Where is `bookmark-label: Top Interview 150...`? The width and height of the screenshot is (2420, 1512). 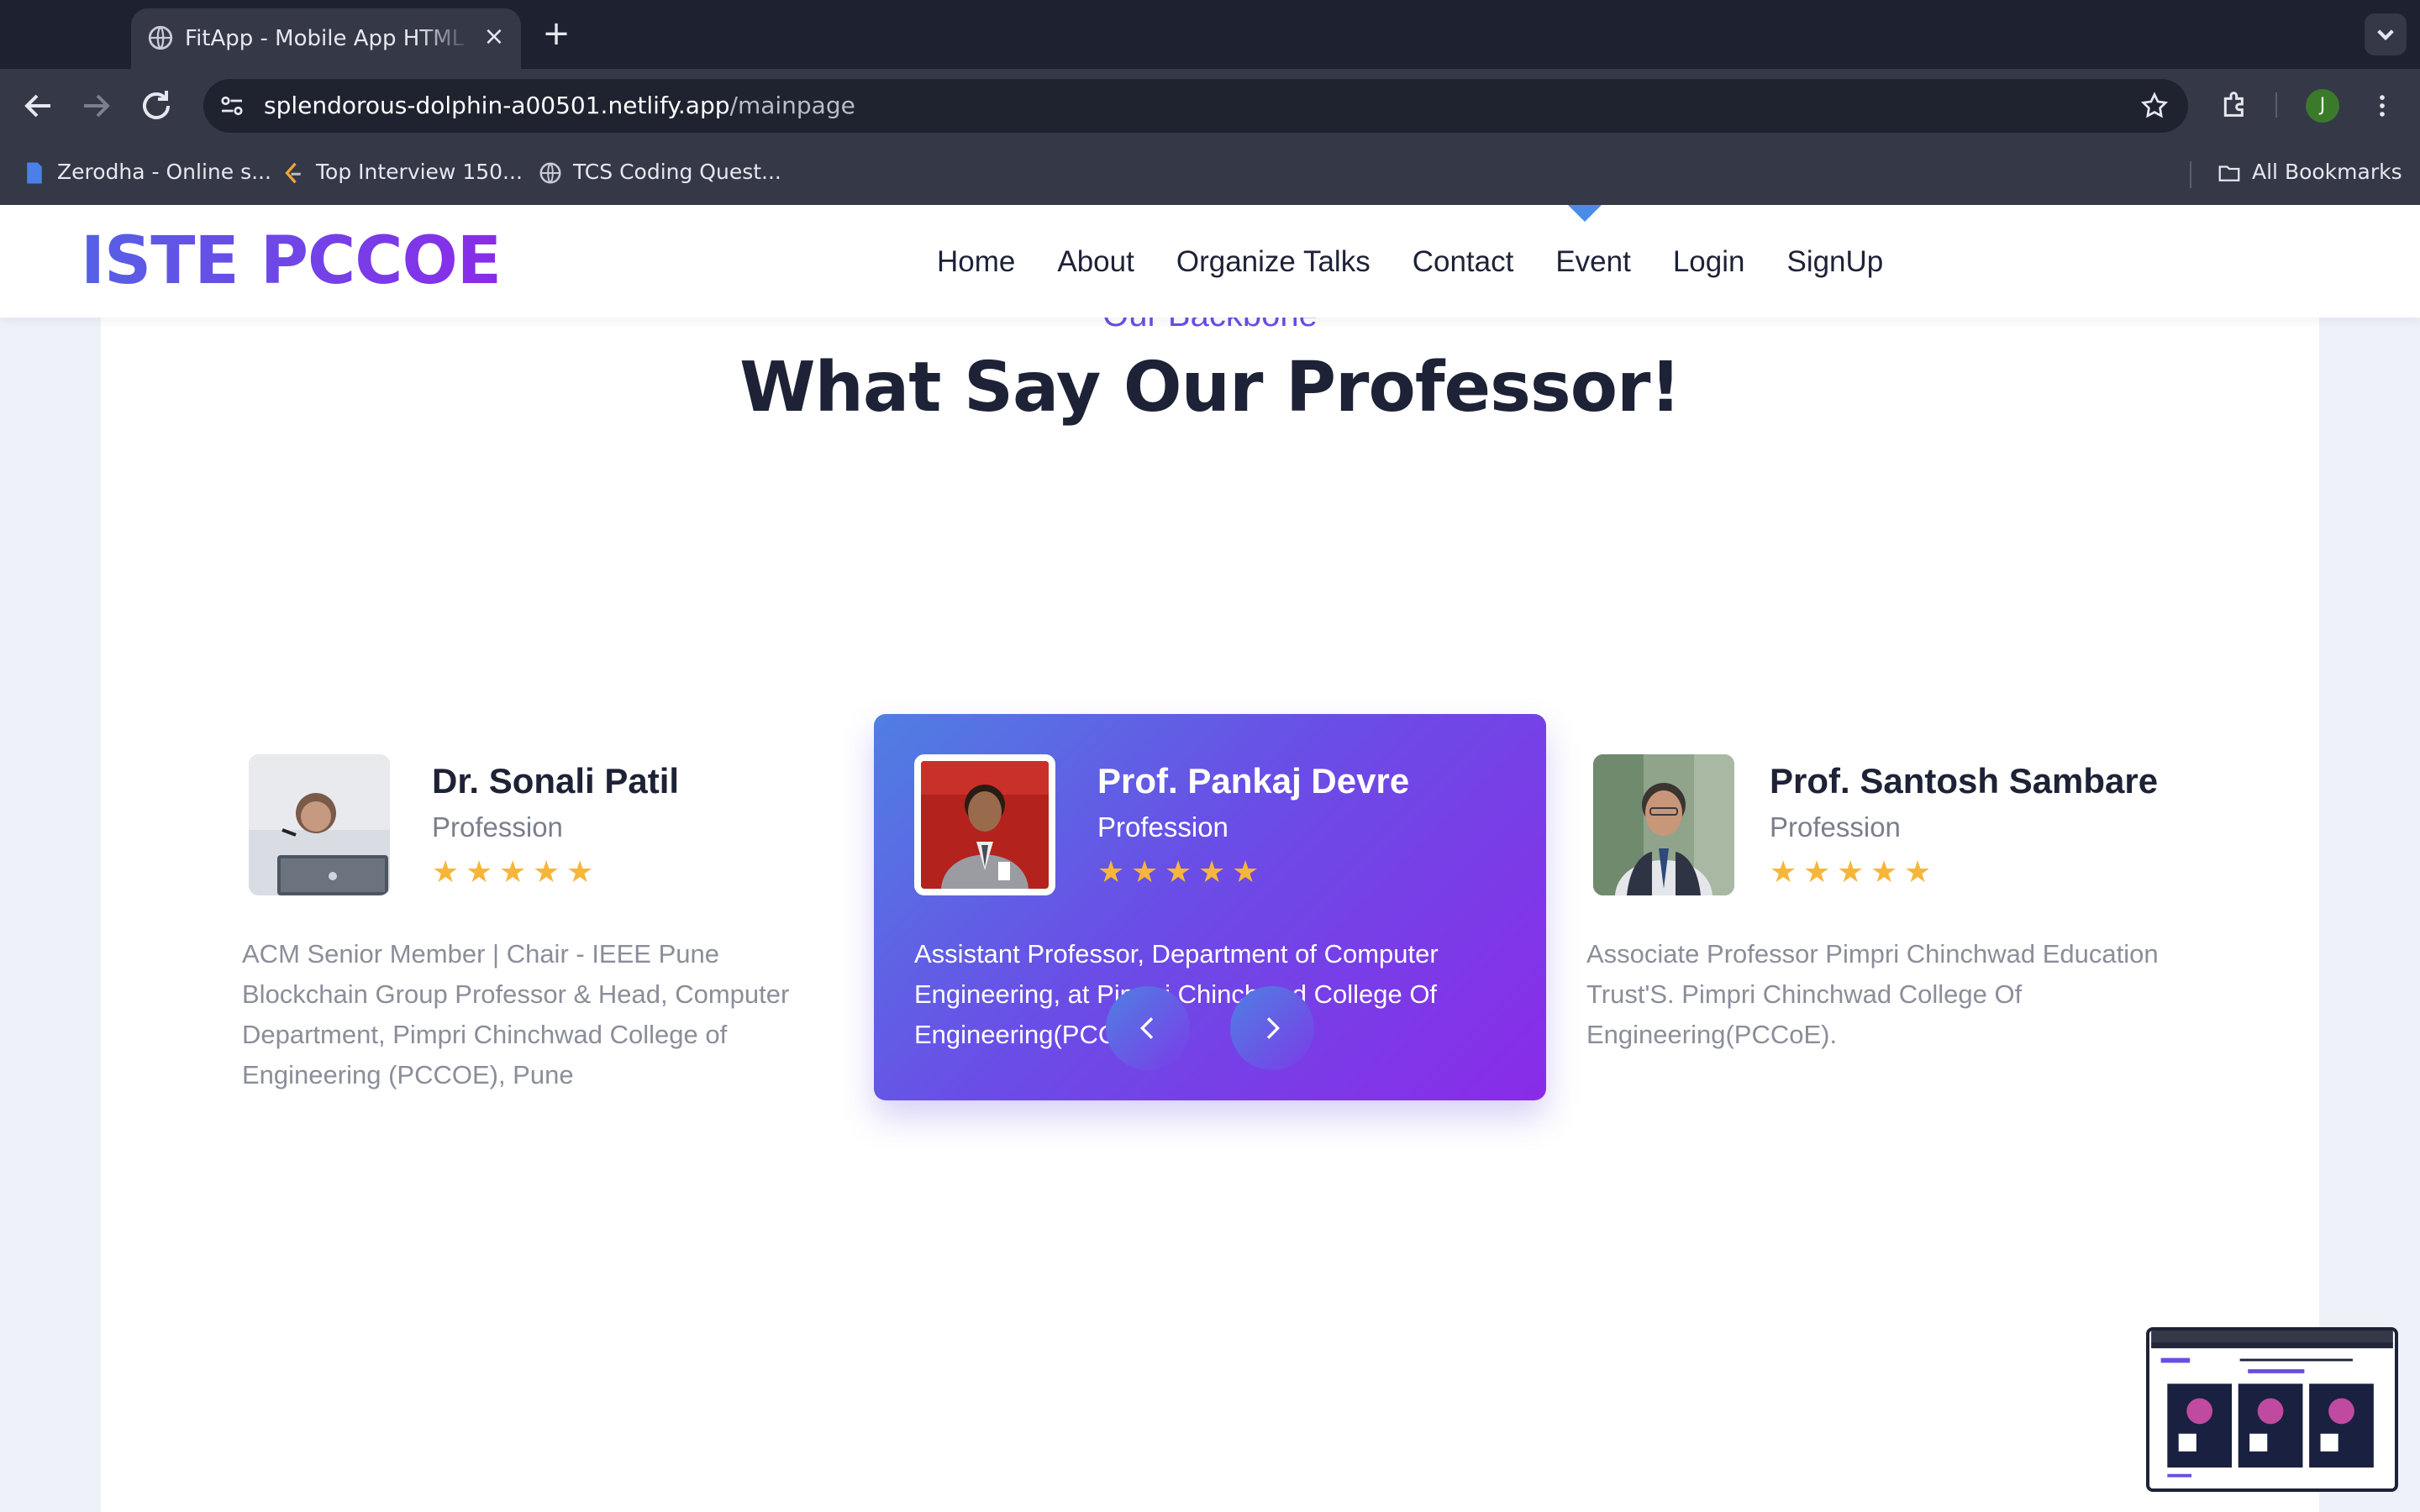
bookmark-label: Top Interview 150... is located at coordinates (420, 172).